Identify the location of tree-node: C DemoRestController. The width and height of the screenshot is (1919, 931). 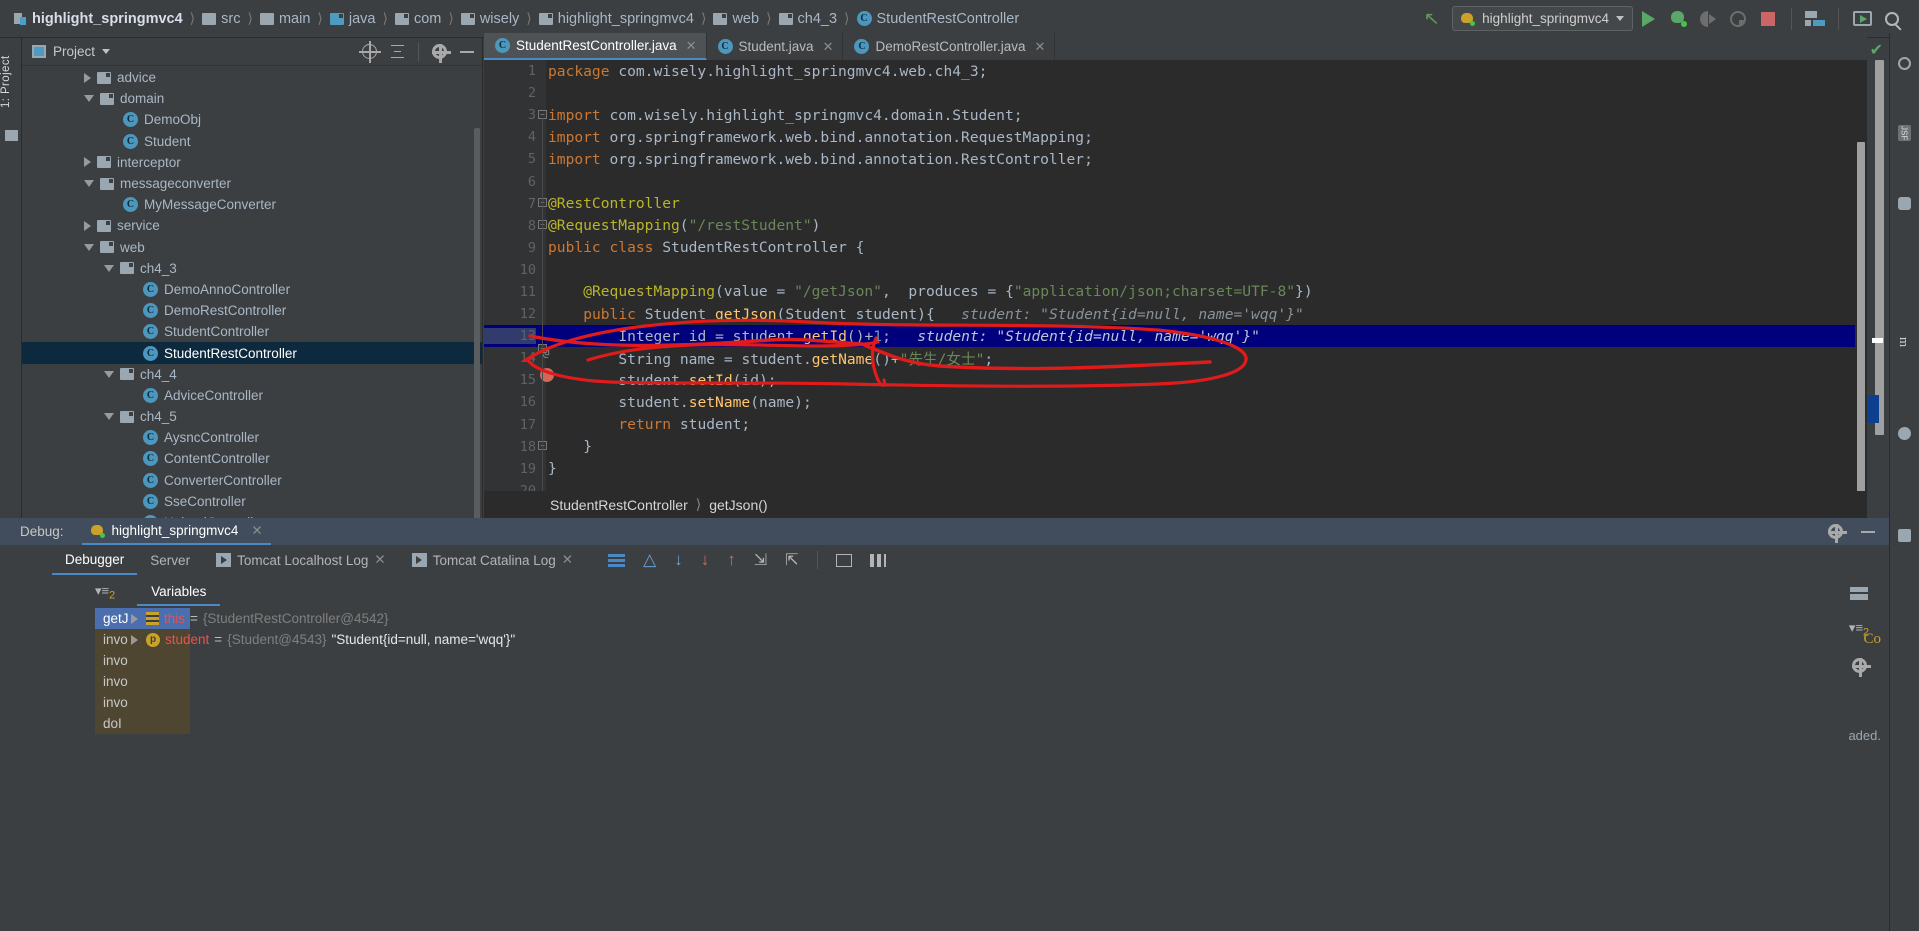
(252, 310).